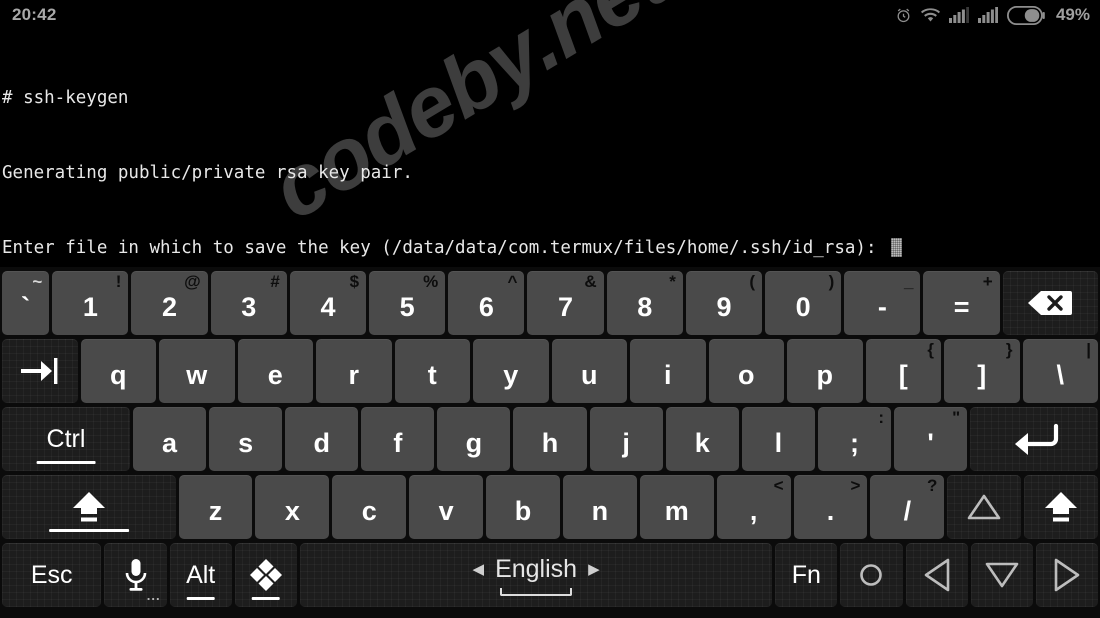 The height and width of the screenshot is (618, 1100). I want to click on key-symbols-indicator, so click(266, 598).